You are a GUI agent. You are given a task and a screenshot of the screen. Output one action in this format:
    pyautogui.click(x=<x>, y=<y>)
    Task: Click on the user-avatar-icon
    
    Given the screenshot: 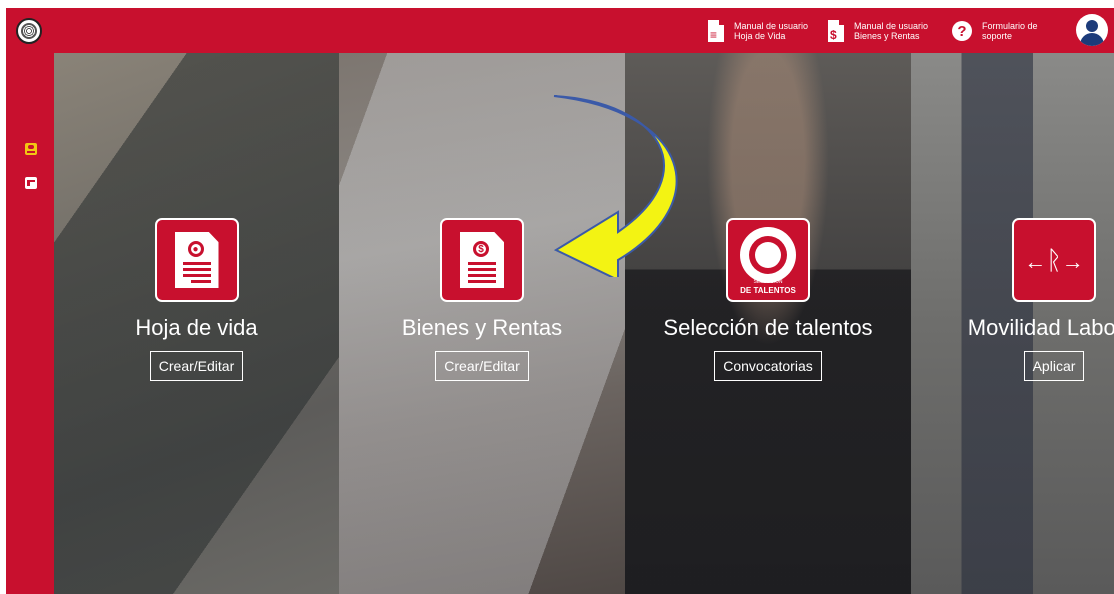 What is the action you would take?
    pyautogui.click(x=1092, y=30)
    